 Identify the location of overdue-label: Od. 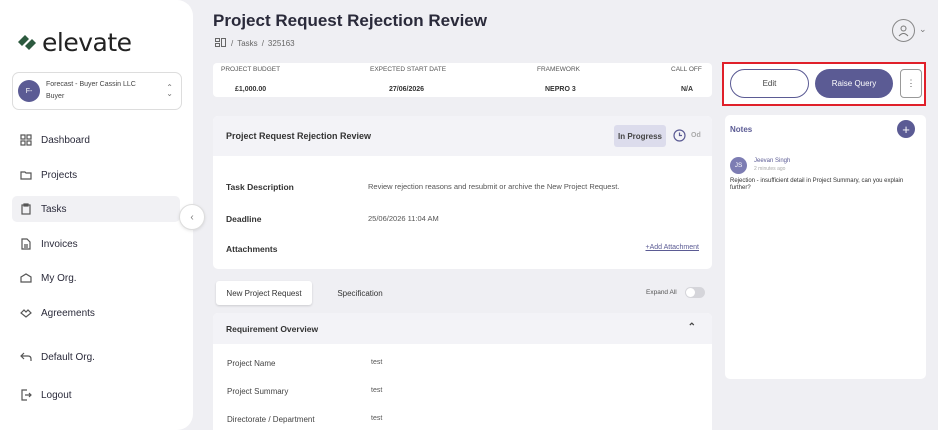
(696, 135).